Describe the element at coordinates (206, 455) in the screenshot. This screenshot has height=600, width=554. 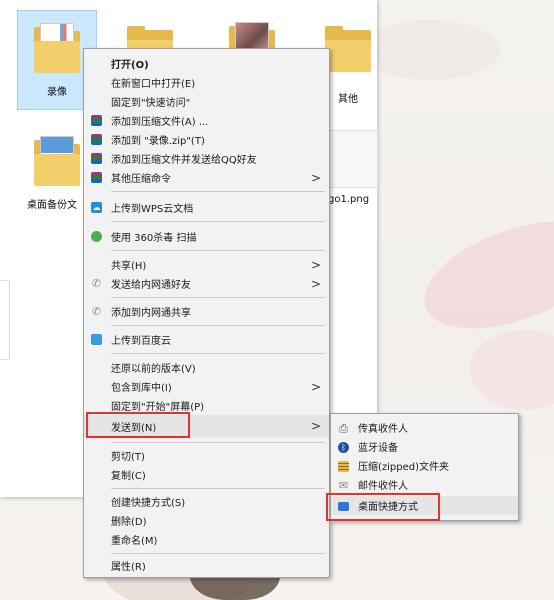
I see `menu-item-cut: 剪切(T)` at that location.